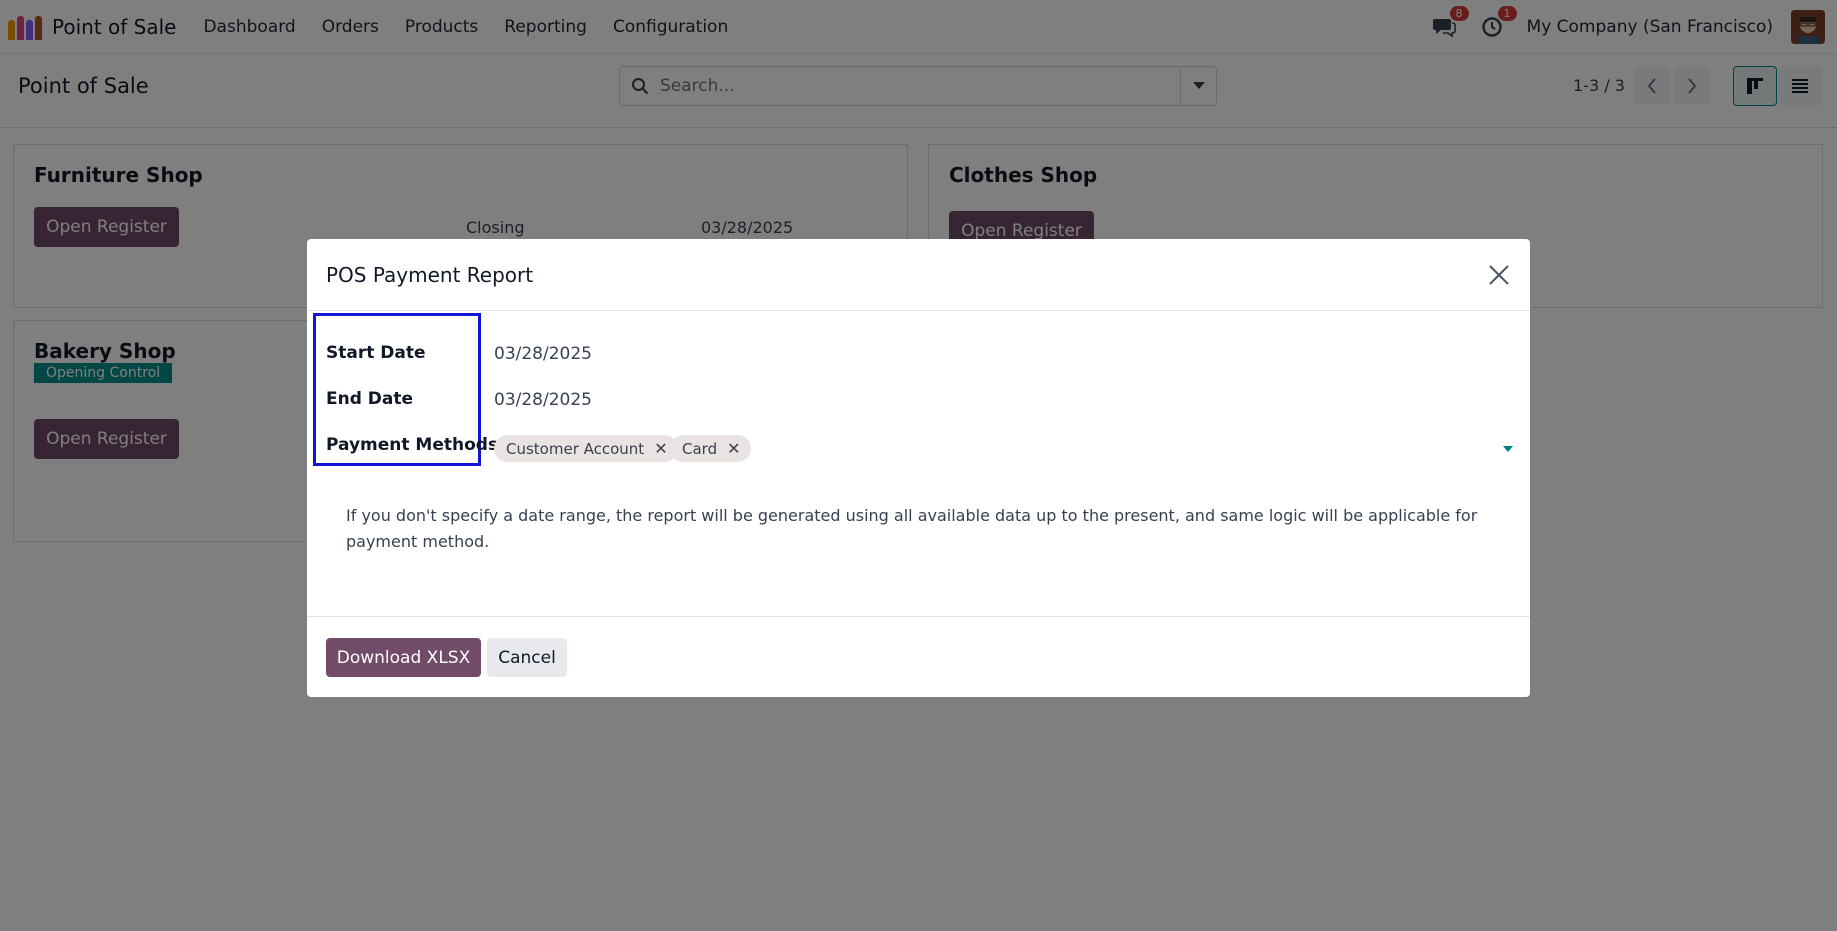 Image resolution: width=1837 pixels, height=931 pixels. Describe the element at coordinates (430, 275) in the screenshot. I see `modal-title: POS Payment Report` at that location.